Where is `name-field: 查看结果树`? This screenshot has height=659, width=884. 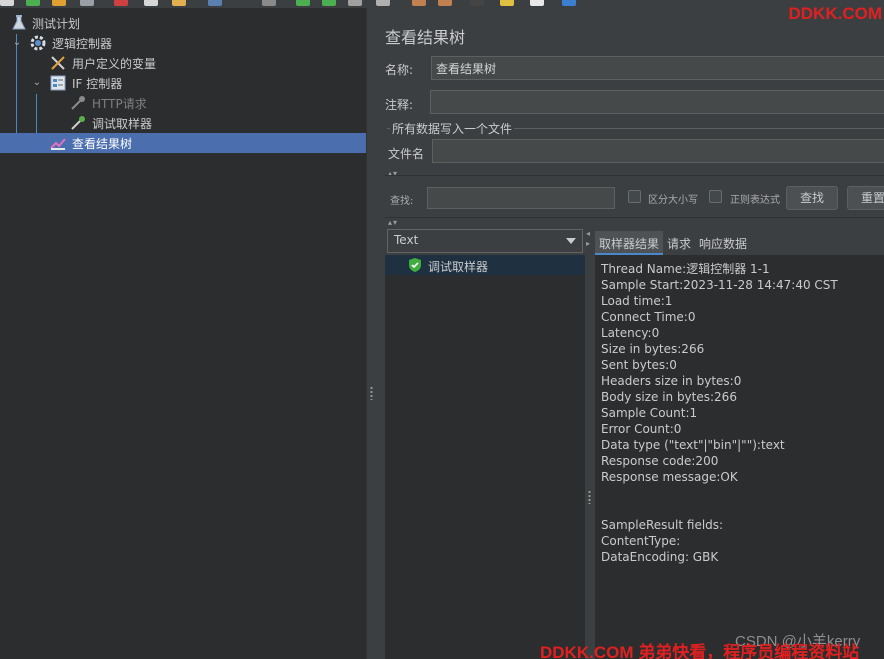
name-field: 查看结果树 is located at coordinates (657, 68).